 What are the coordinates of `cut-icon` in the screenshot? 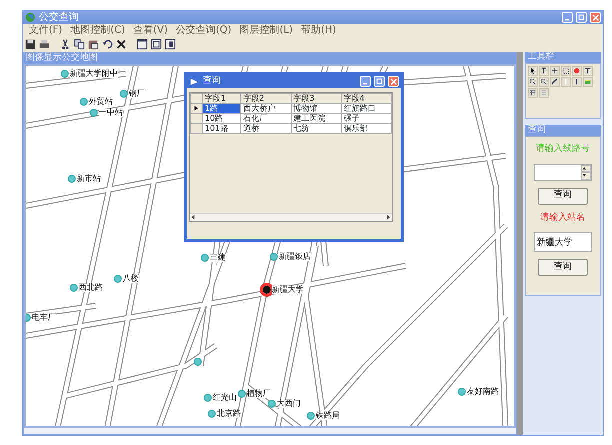 It's located at (65, 44).